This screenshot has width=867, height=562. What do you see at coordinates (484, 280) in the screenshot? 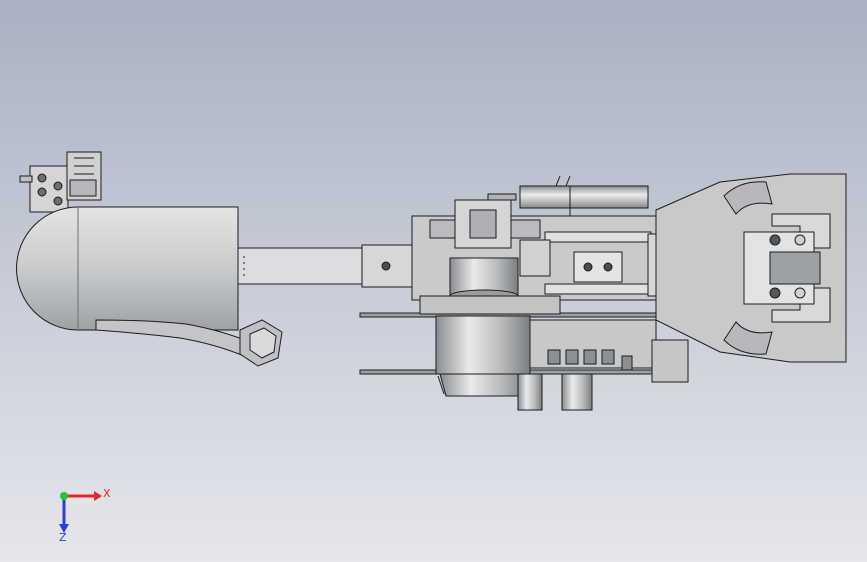
I see `upper-drum` at bounding box center [484, 280].